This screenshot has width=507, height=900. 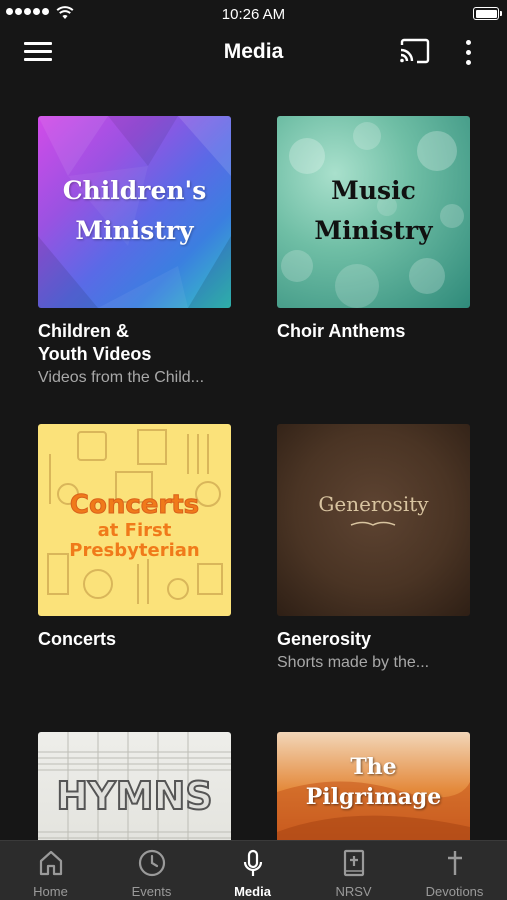 I want to click on tab-home: Home, so click(x=50, y=870).